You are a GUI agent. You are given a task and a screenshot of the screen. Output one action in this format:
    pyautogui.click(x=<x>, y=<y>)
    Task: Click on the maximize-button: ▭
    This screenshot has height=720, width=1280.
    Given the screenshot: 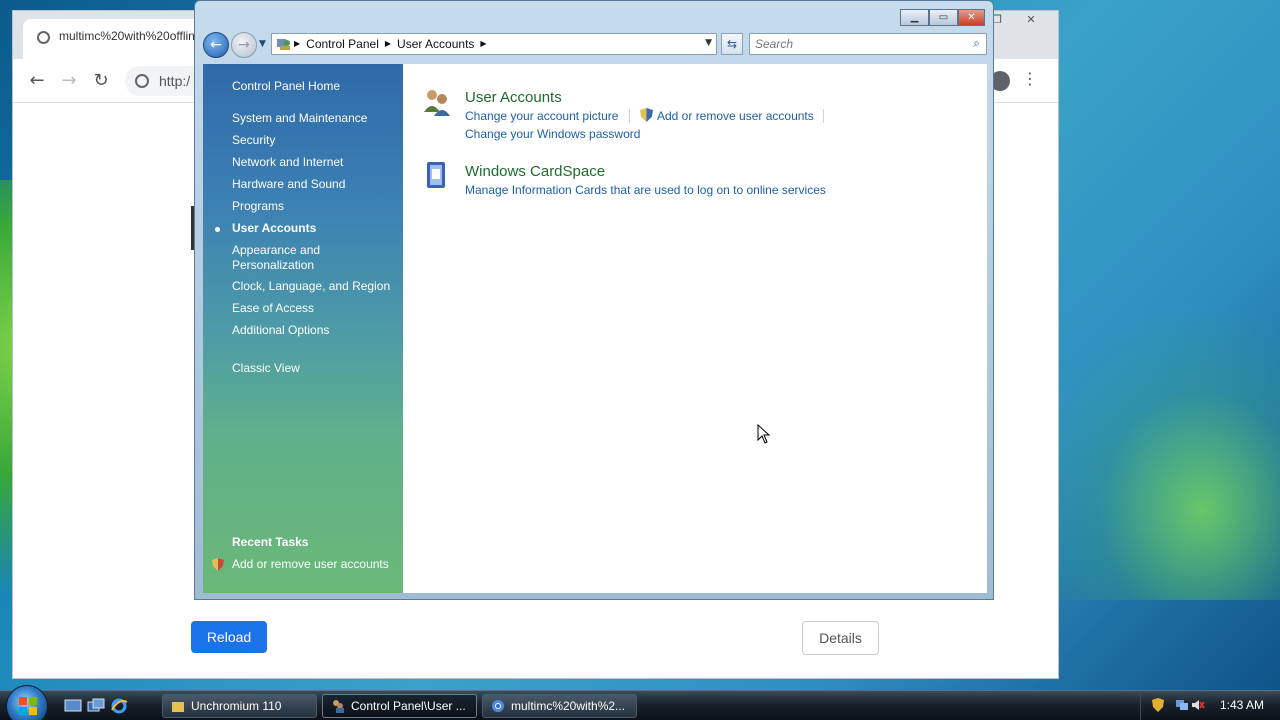 What is the action you would take?
    pyautogui.click(x=943, y=17)
    